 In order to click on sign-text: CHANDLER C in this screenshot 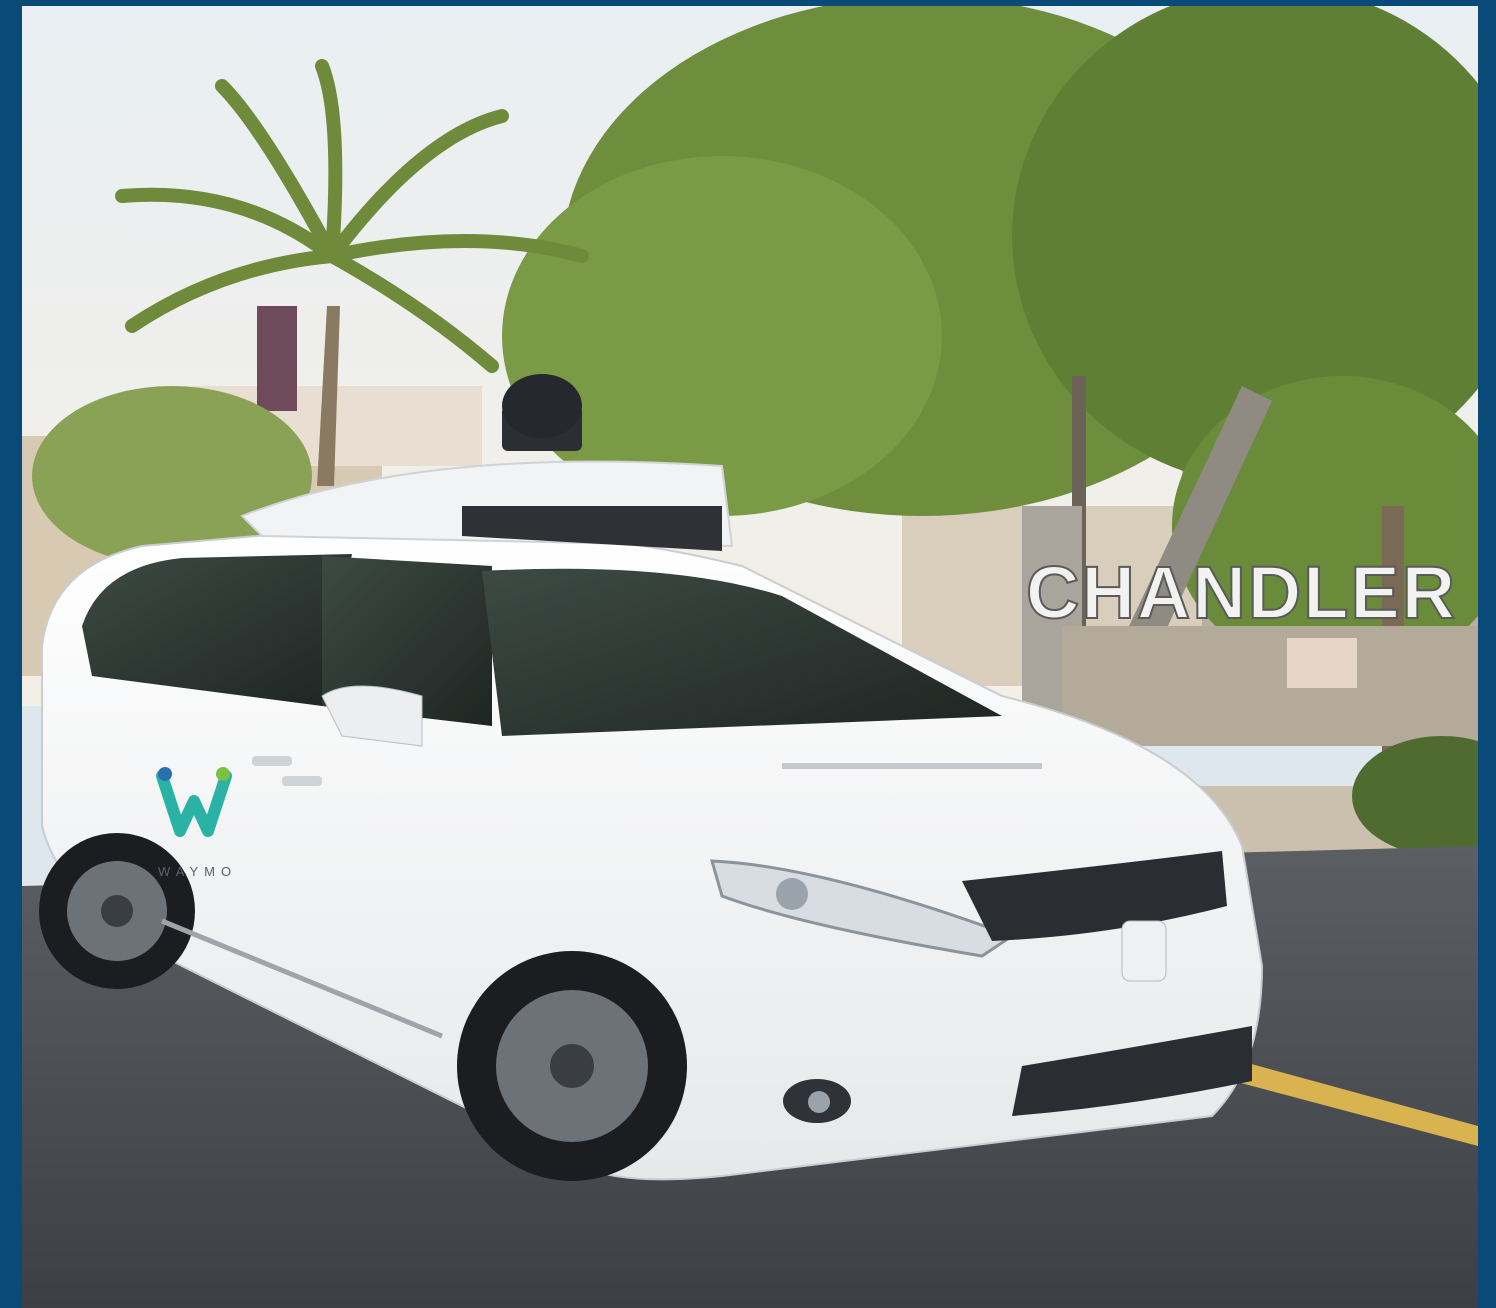, I will do `click(1252, 592)`.